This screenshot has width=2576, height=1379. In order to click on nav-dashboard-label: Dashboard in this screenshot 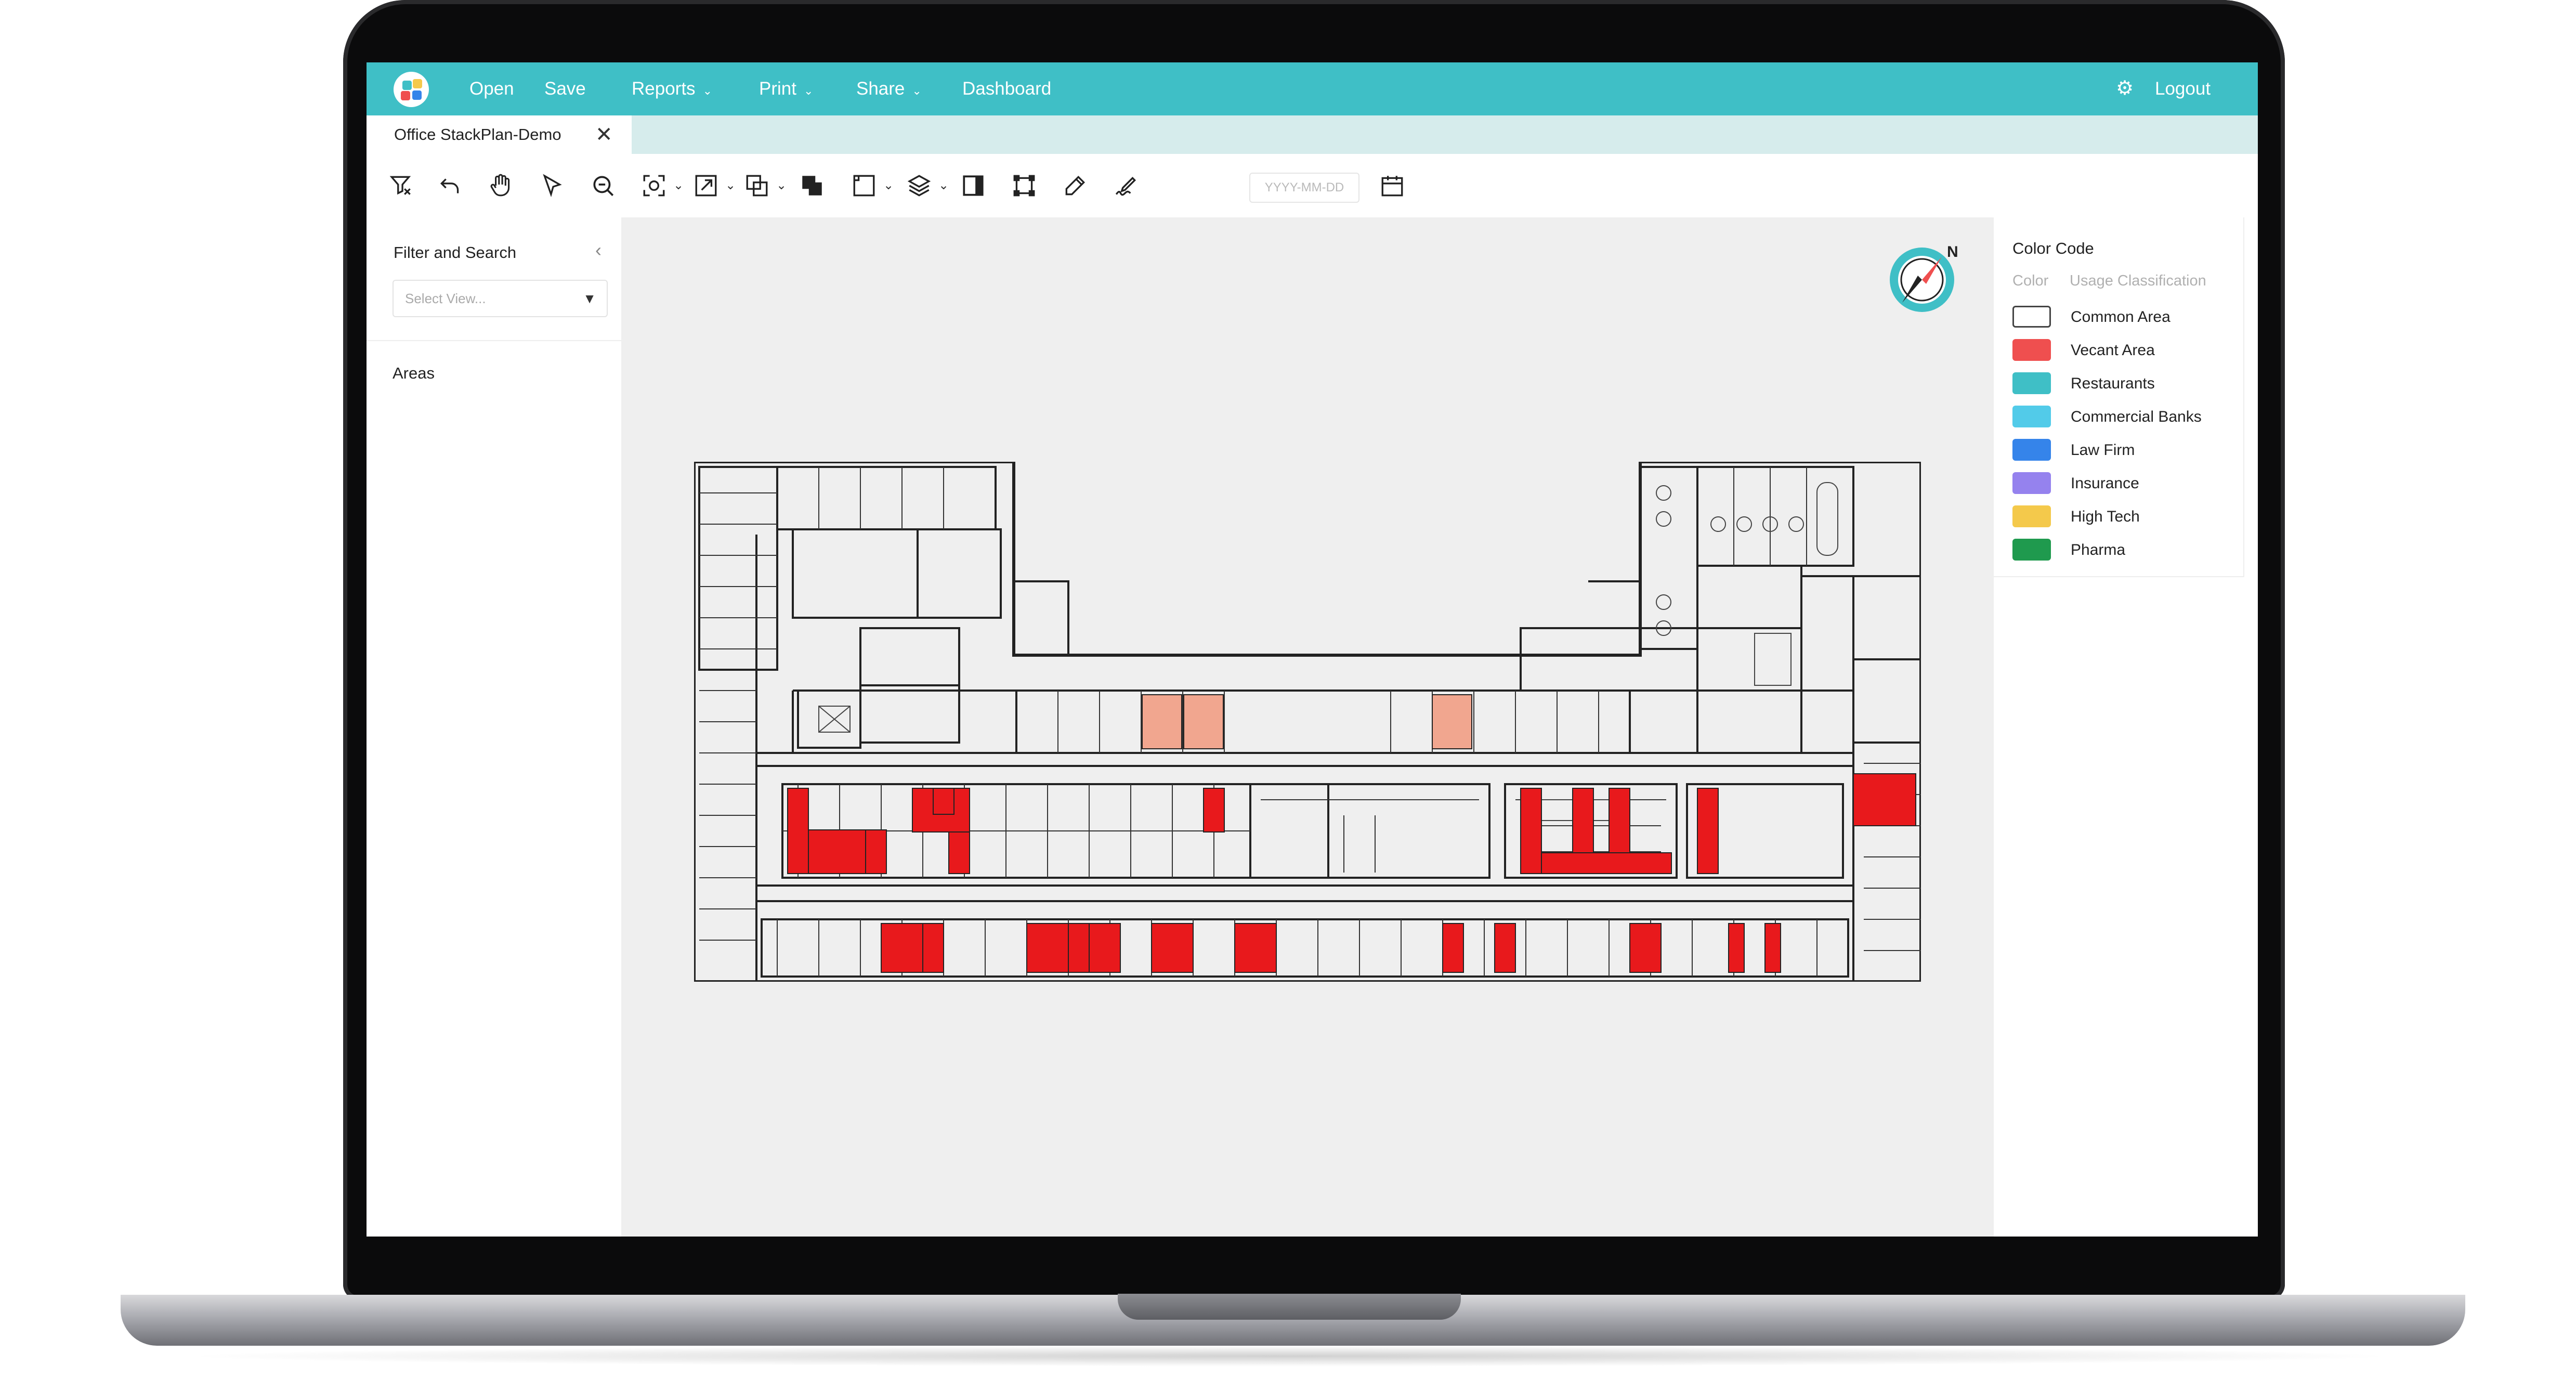, I will do `click(1006, 89)`.